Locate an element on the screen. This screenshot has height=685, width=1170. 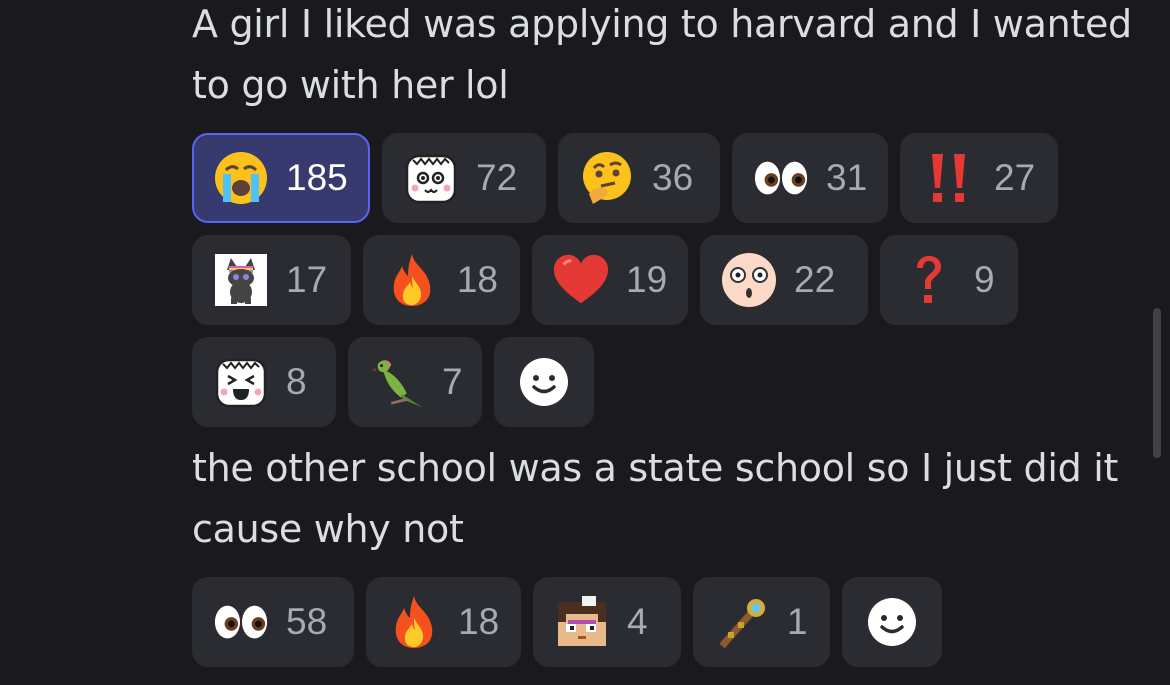
reaction-laughing-tofu: 8 is located at coordinates (264, 382).